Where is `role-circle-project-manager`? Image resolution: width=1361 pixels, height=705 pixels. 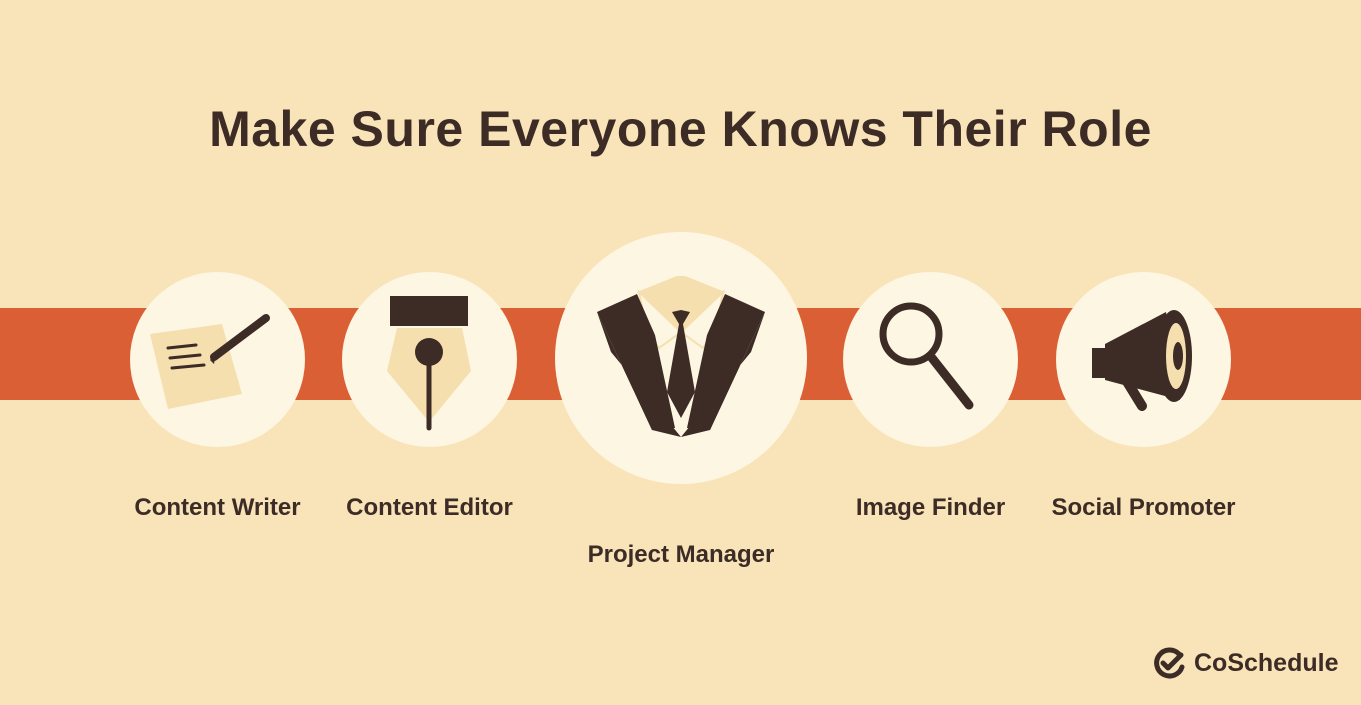 role-circle-project-manager is located at coordinates (681, 358).